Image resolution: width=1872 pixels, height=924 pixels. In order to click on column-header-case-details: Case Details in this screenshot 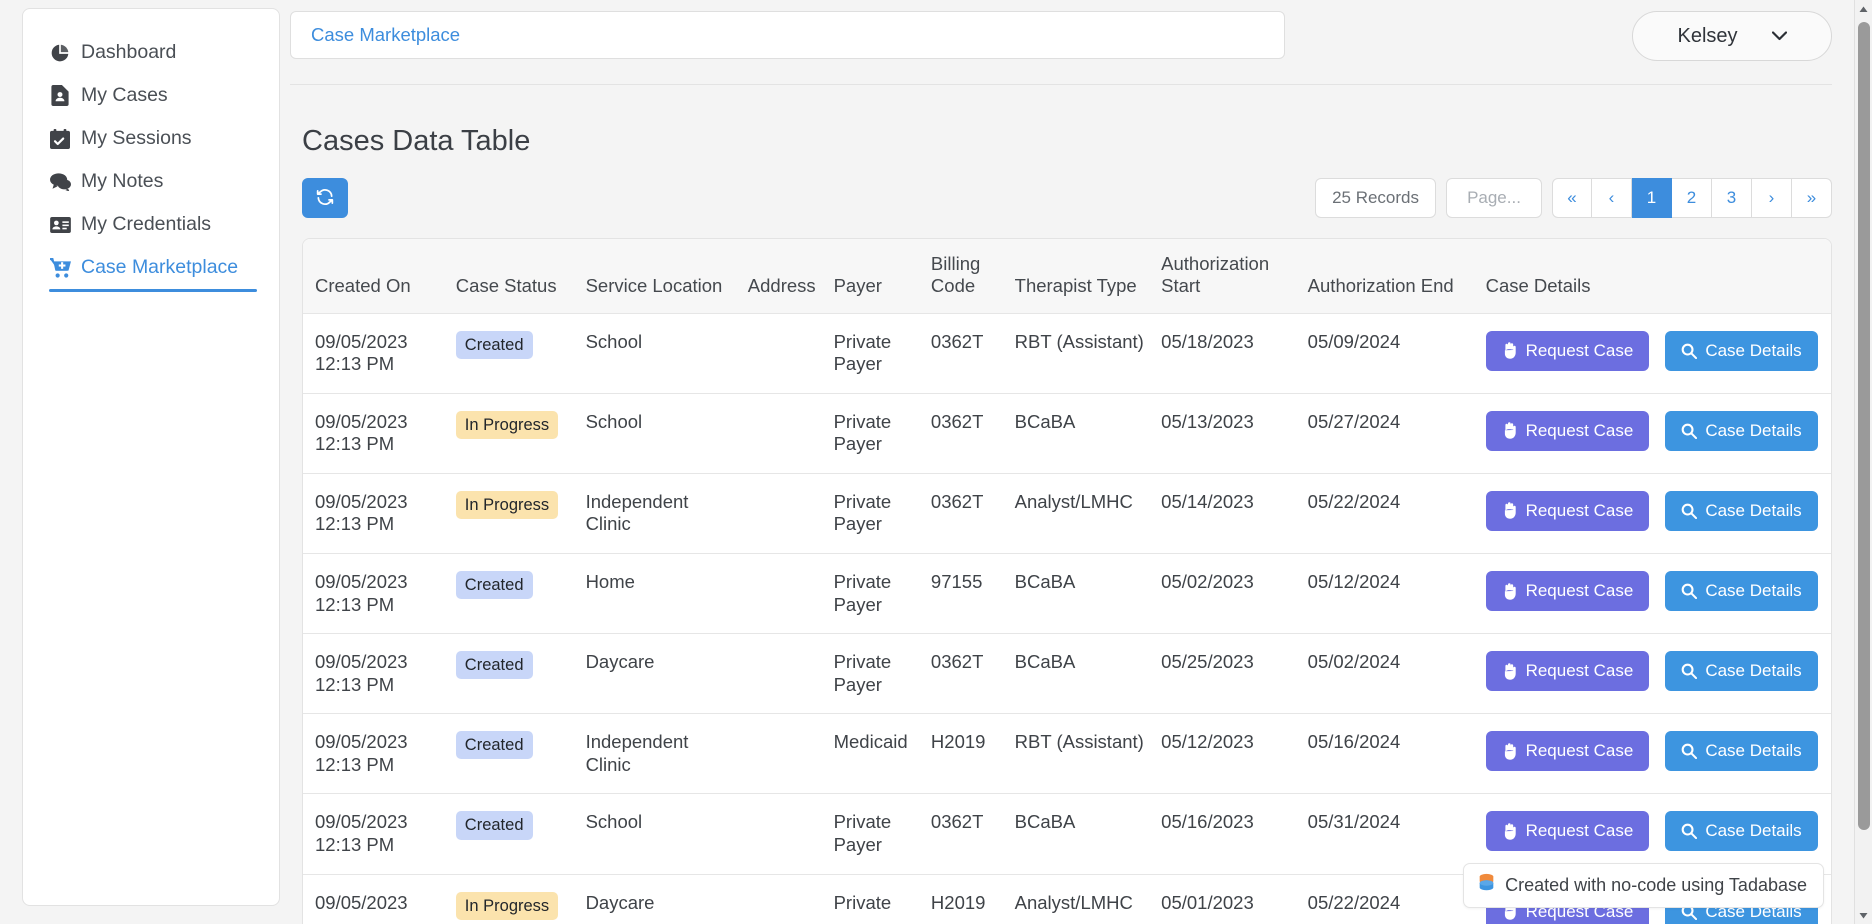, I will do `click(1658, 276)`.